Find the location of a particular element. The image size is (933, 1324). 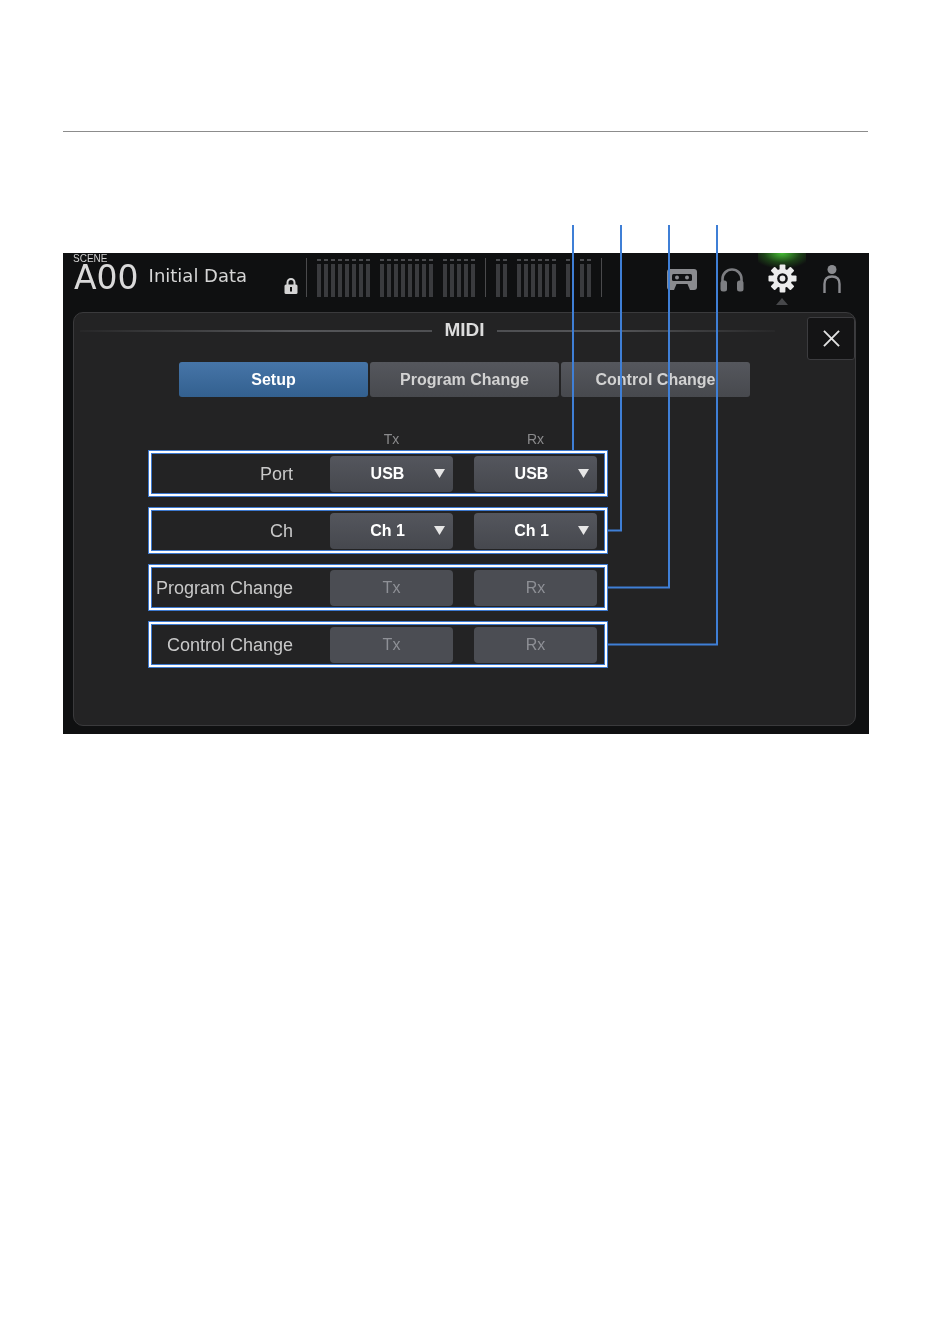

settings-icon is located at coordinates (782, 278).